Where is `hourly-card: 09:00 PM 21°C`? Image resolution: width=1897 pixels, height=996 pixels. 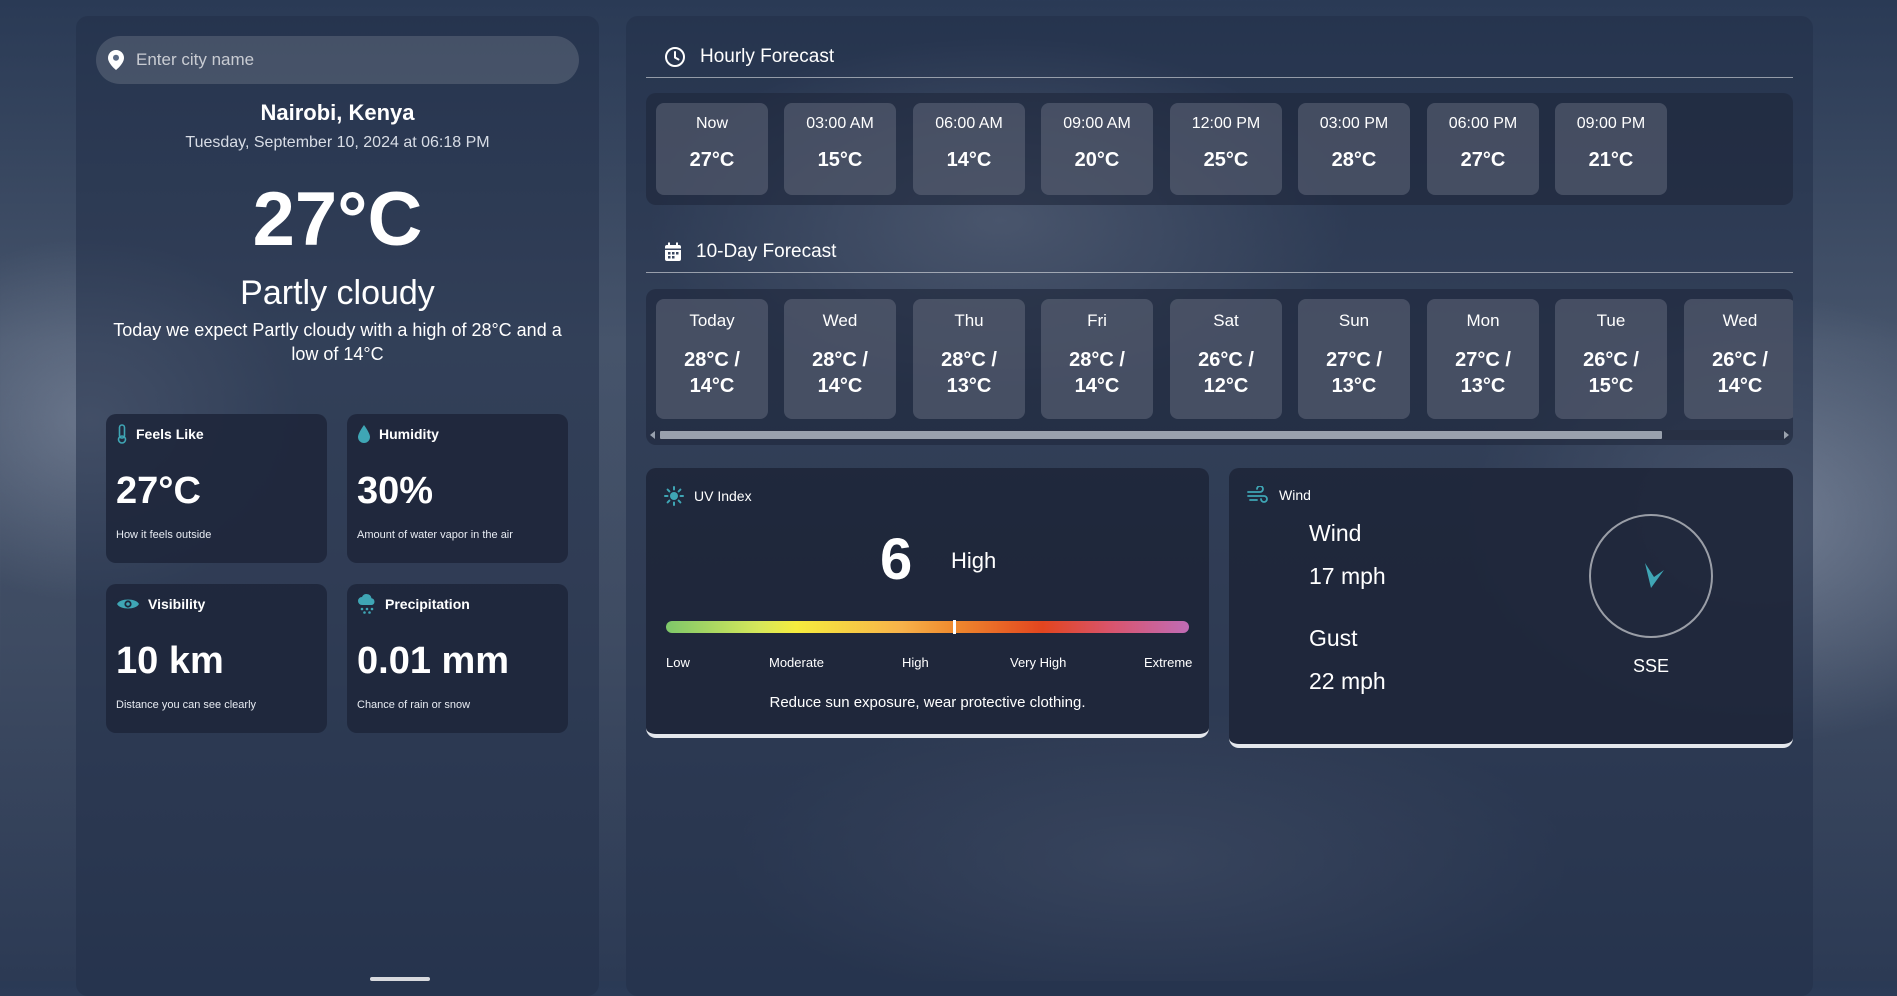 hourly-card: 09:00 PM 21°C is located at coordinates (1611, 149).